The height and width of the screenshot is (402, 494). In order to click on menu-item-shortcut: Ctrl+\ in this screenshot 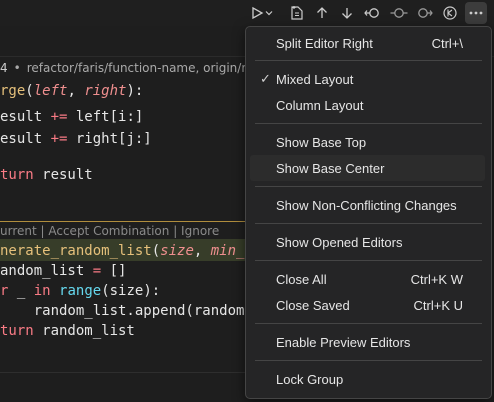, I will do `click(447, 43)`.